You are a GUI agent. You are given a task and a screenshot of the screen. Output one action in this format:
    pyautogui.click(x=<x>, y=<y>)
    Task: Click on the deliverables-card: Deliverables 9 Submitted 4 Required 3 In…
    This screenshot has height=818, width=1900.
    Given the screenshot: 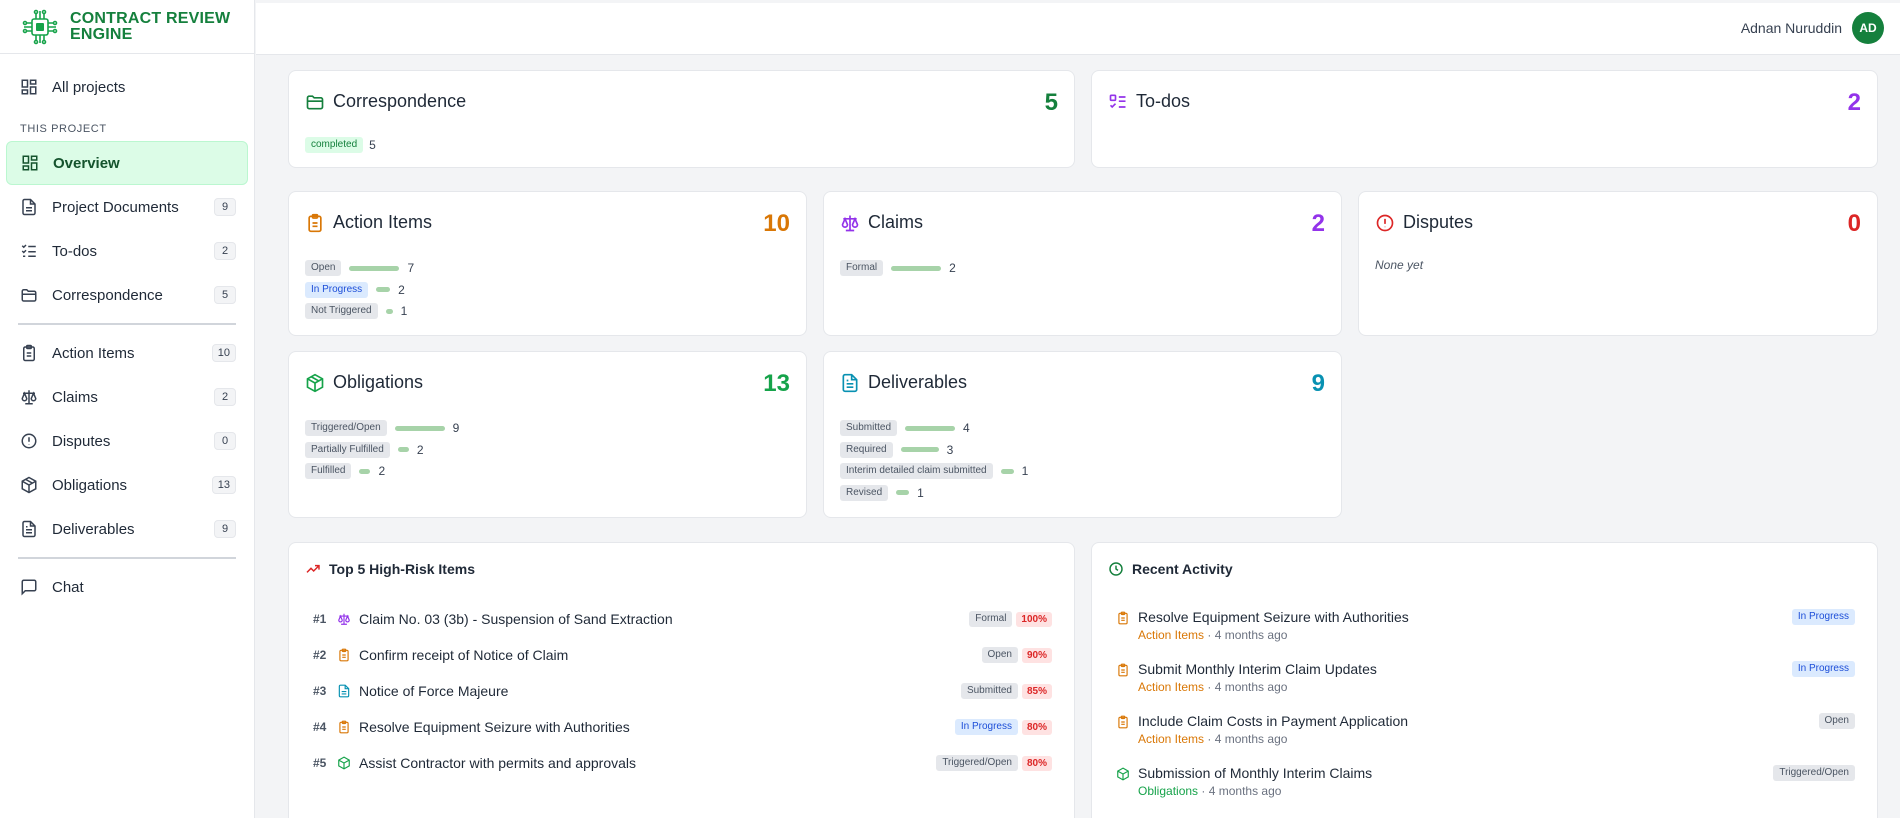 What is the action you would take?
    pyautogui.click(x=1082, y=434)
    